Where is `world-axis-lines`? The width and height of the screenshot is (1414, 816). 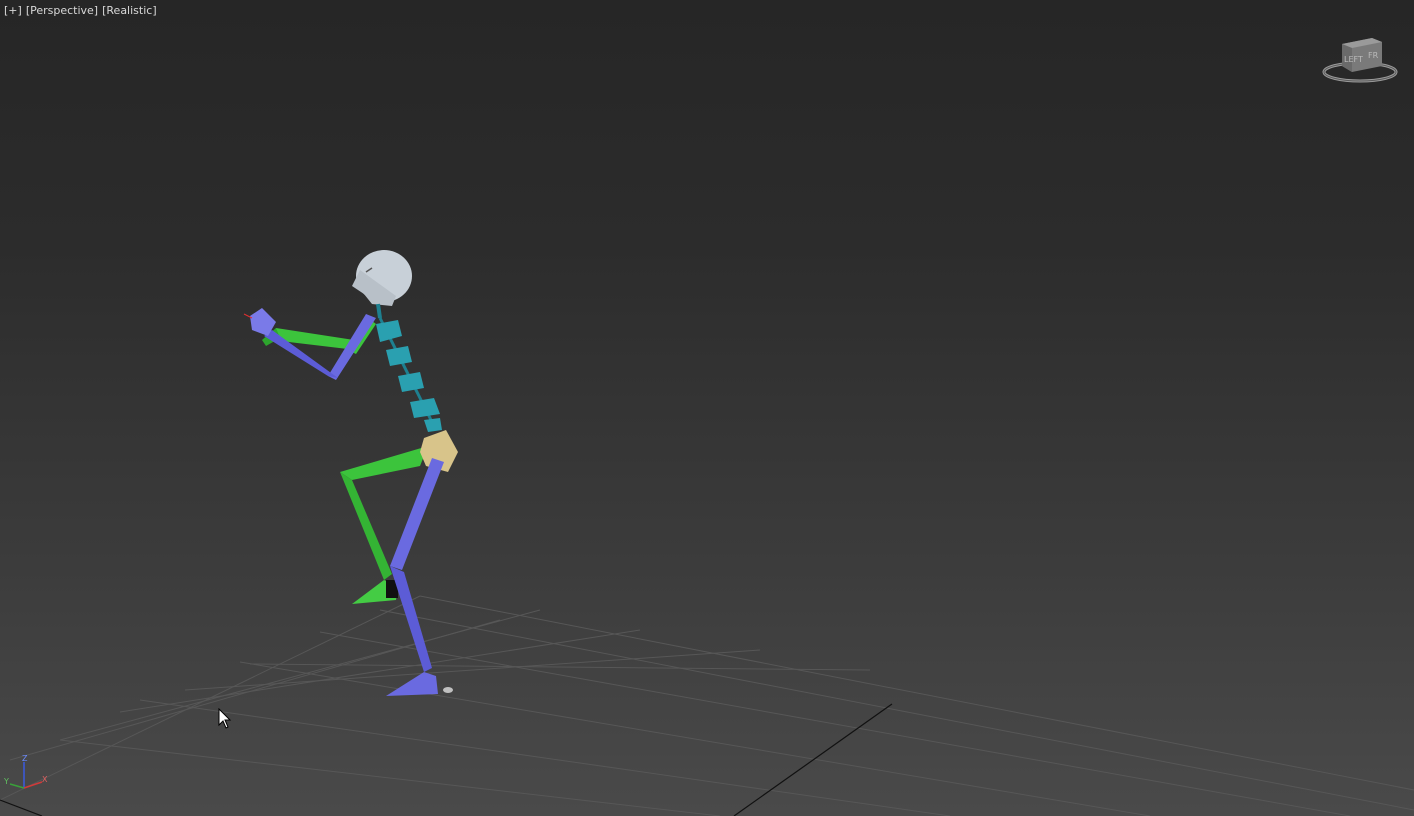 world-axis-lines is located at coordinates (446, 759).